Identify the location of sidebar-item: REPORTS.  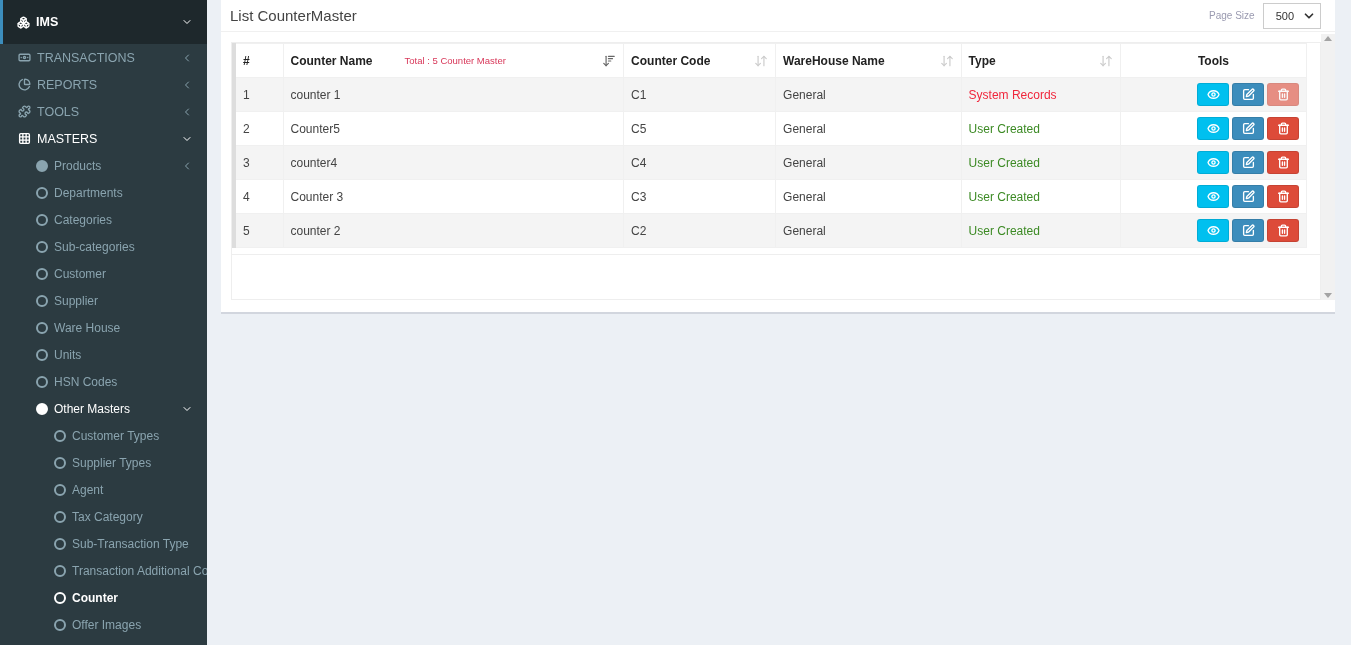
(103, 84).